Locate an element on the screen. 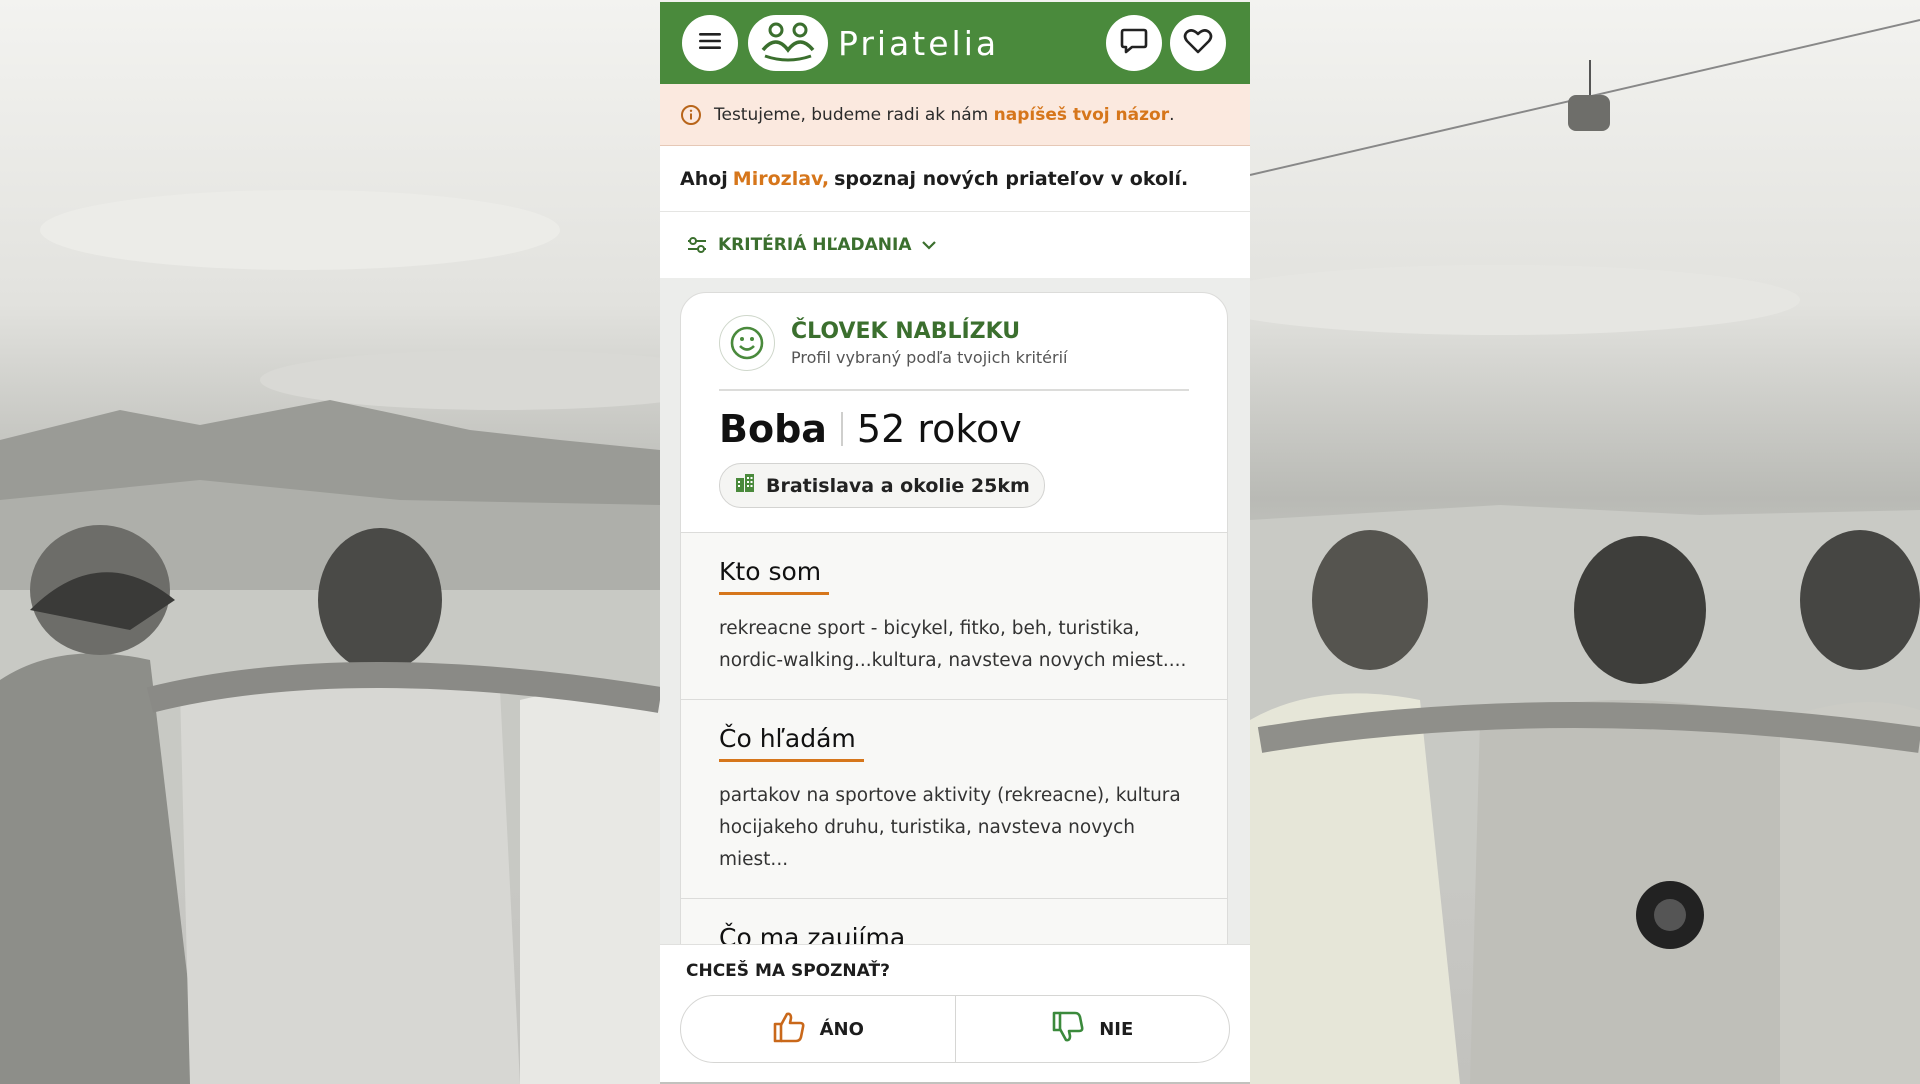 The image size is (1920, 1084). info-icon is located at coordinates (691, 115).